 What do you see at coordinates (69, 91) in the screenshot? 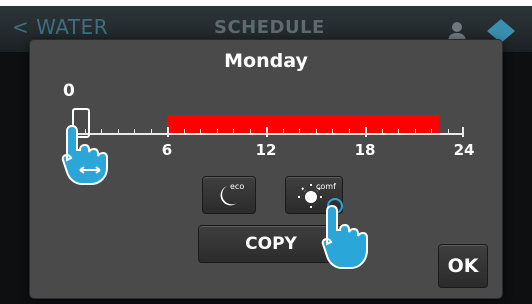
I see `current-hour-value: 0` at bounding box center [69, 91].